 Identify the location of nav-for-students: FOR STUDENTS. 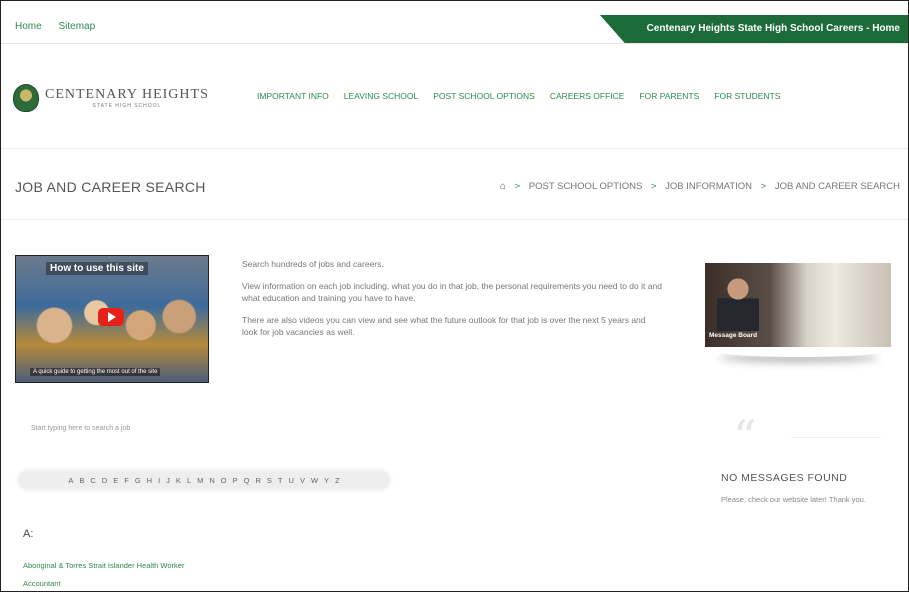
(747, 96).